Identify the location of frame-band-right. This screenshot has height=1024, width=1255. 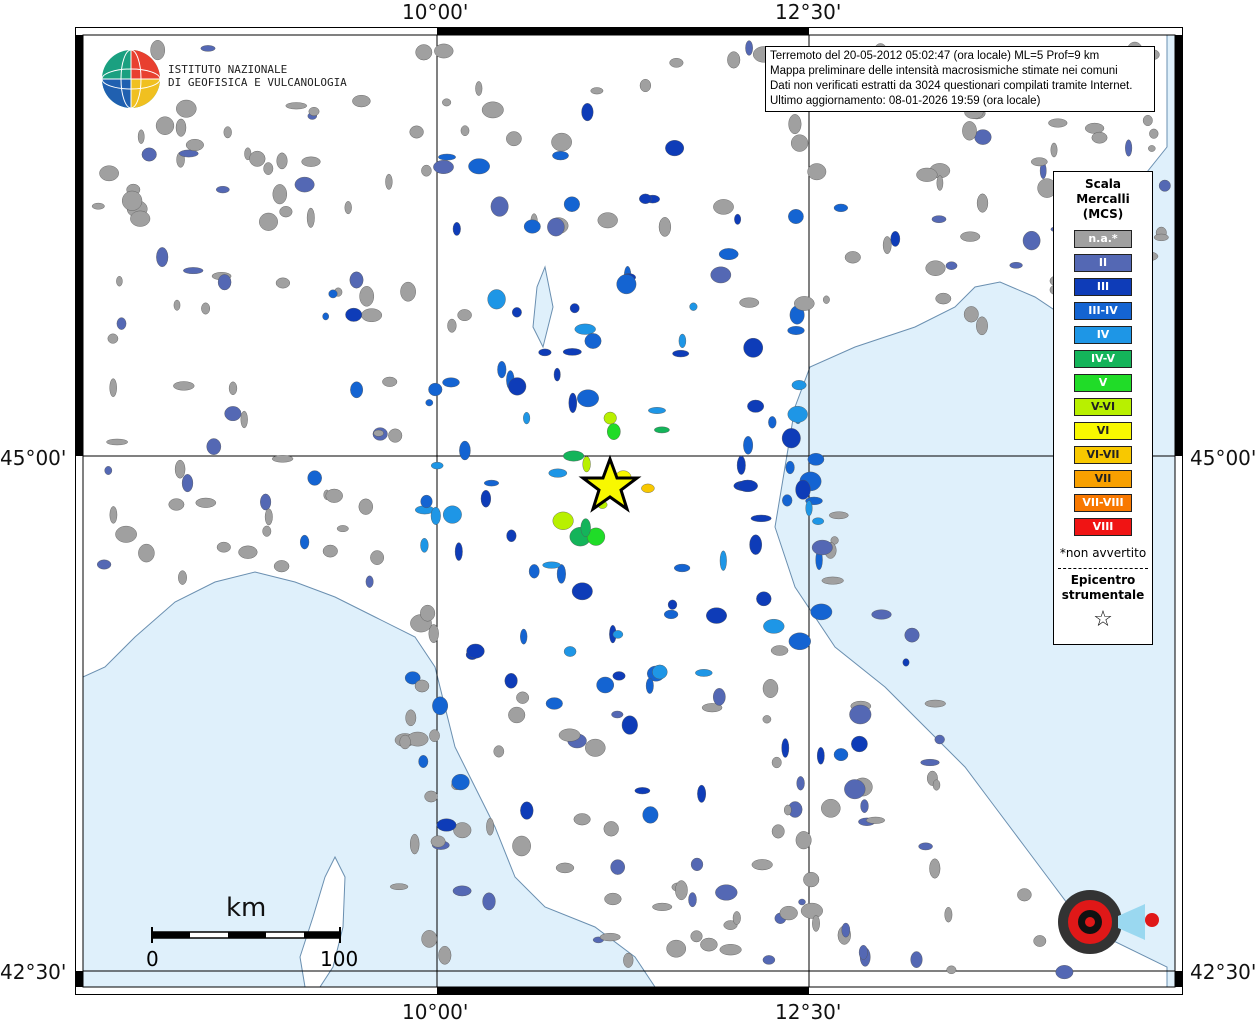
(1179, 245).